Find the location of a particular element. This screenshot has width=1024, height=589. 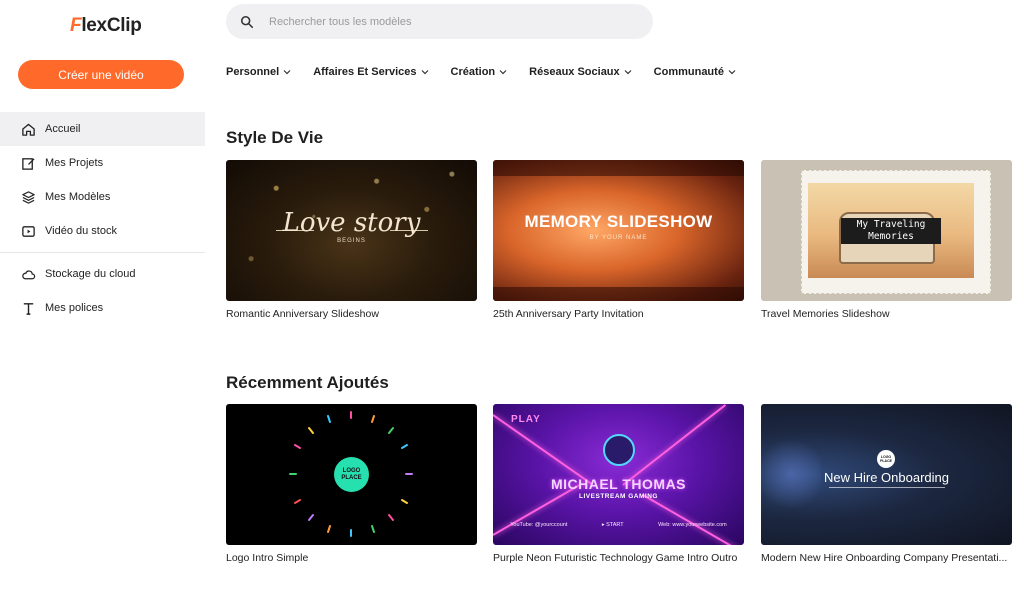

category-personnel: Personnel is located at coordinates (258, 72).